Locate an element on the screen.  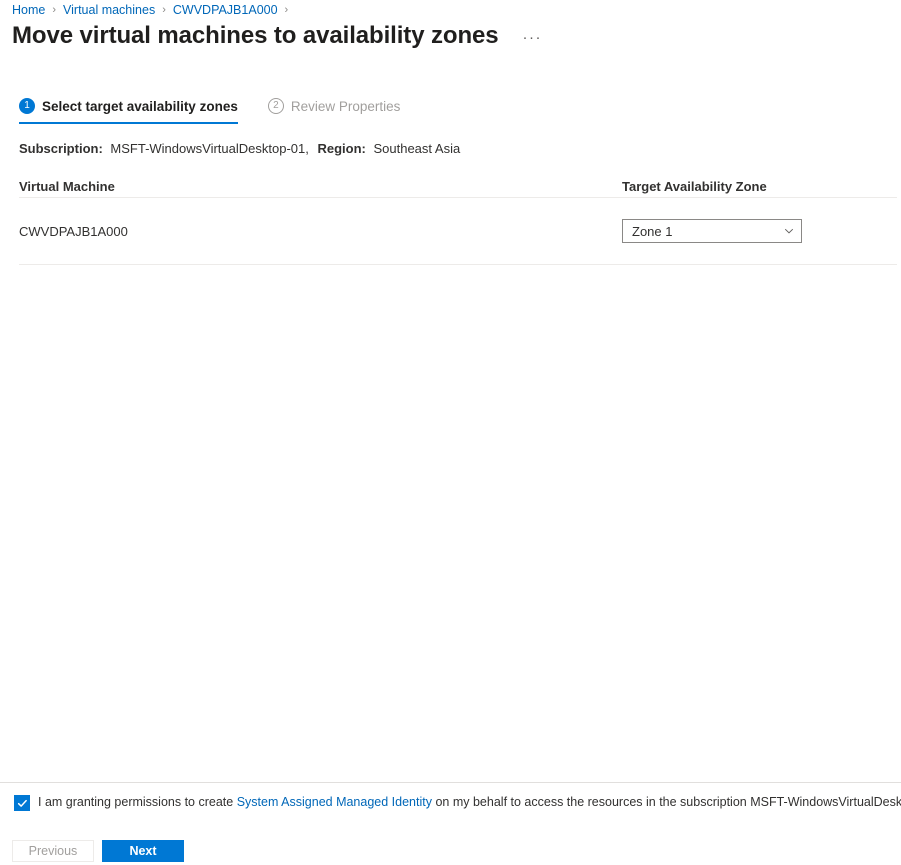
table-row: CWVDPAJB1A000 Zone 1 is located at coordinates (458, 231).